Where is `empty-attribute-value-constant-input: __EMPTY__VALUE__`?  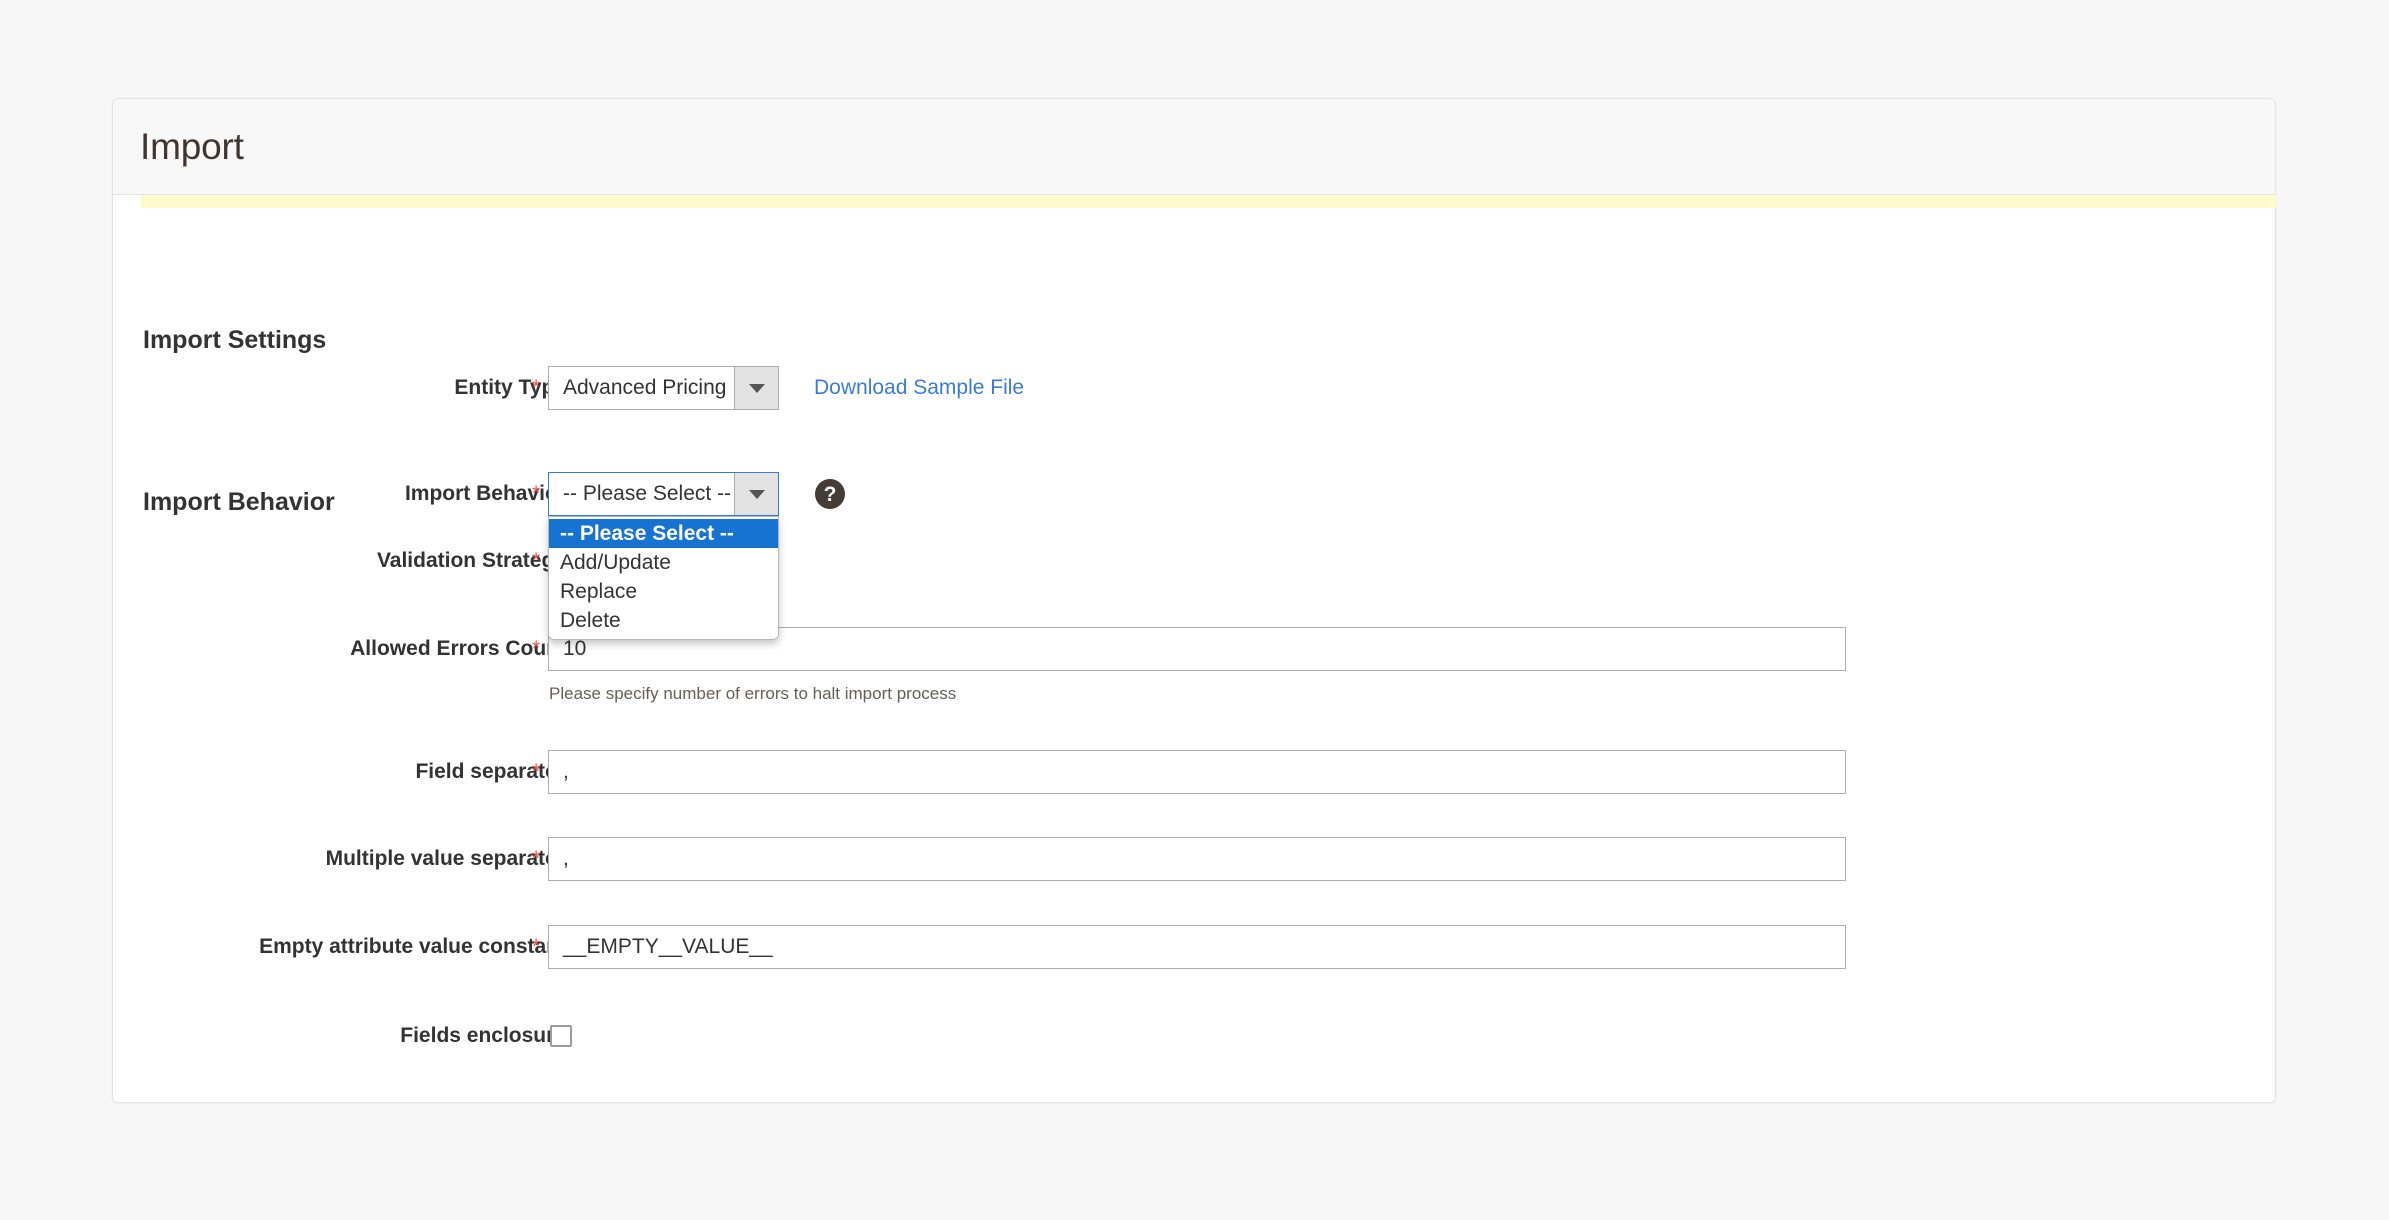
empty-attribute-value-constant-input: __EMPTY__VALUE__ is located at coordinates (1197, 947).